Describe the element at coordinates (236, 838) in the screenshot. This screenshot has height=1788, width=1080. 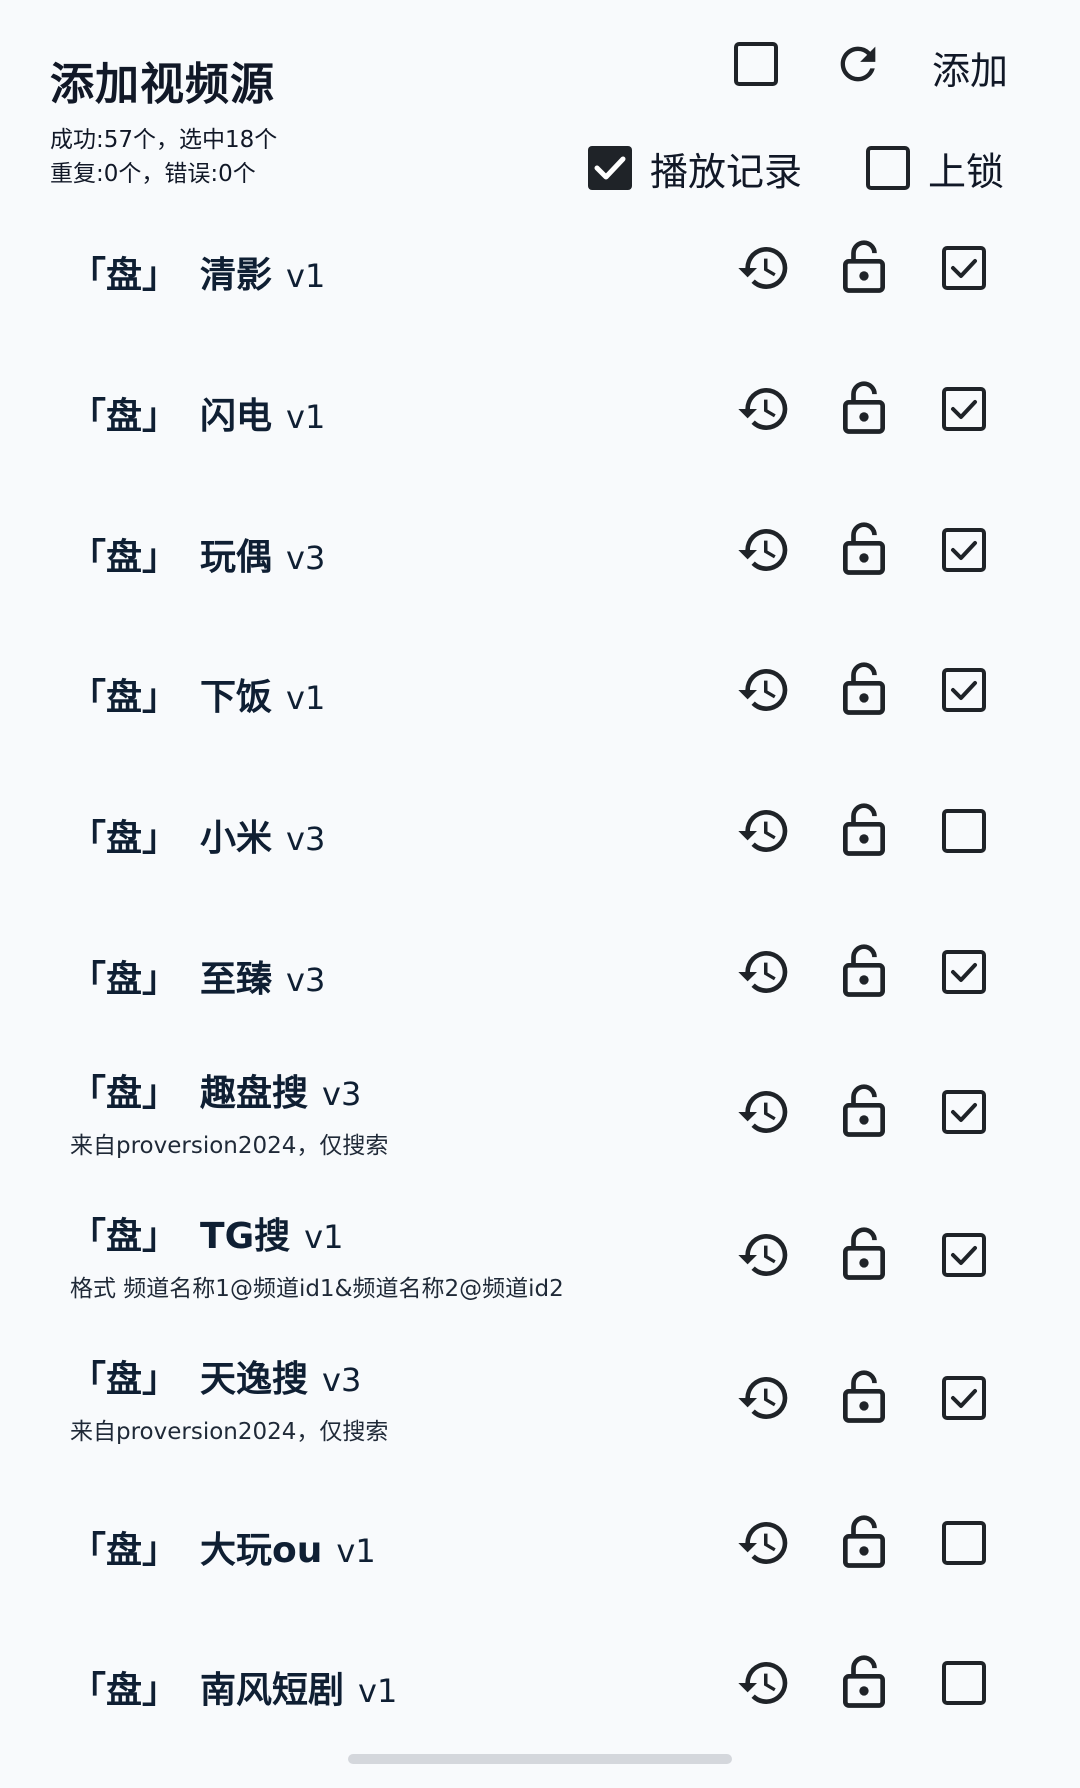
I see `source-name: 小米` at that location.